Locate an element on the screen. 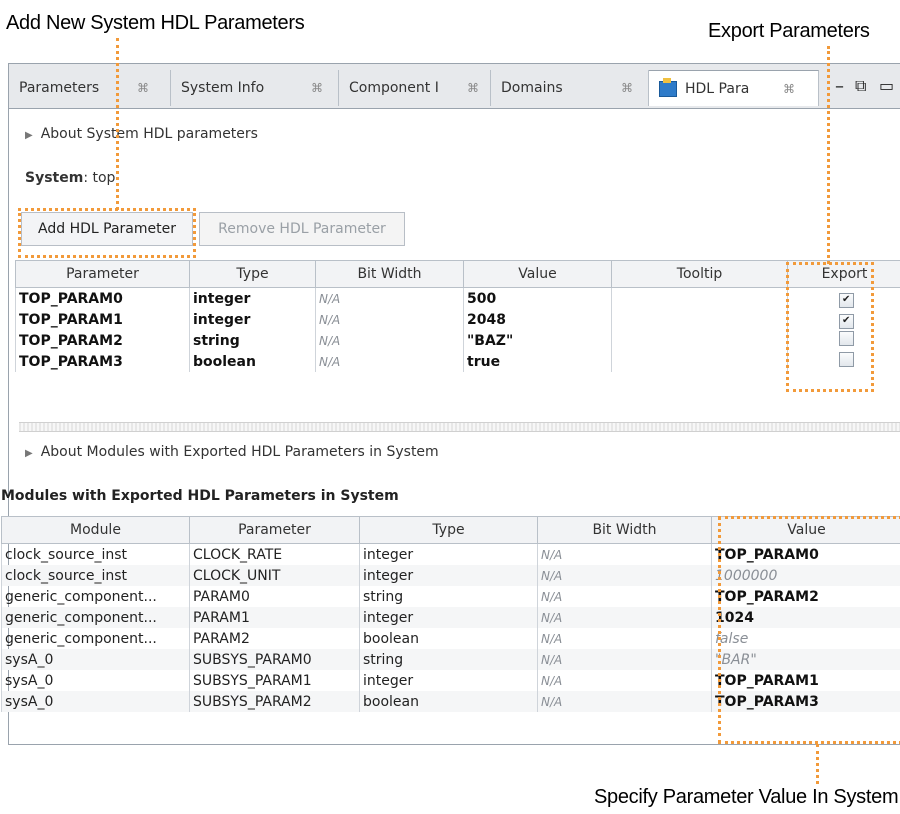 This screenshot has width=900, height=814. detach-icon: ⧉ is located at coordinates (860, 86).